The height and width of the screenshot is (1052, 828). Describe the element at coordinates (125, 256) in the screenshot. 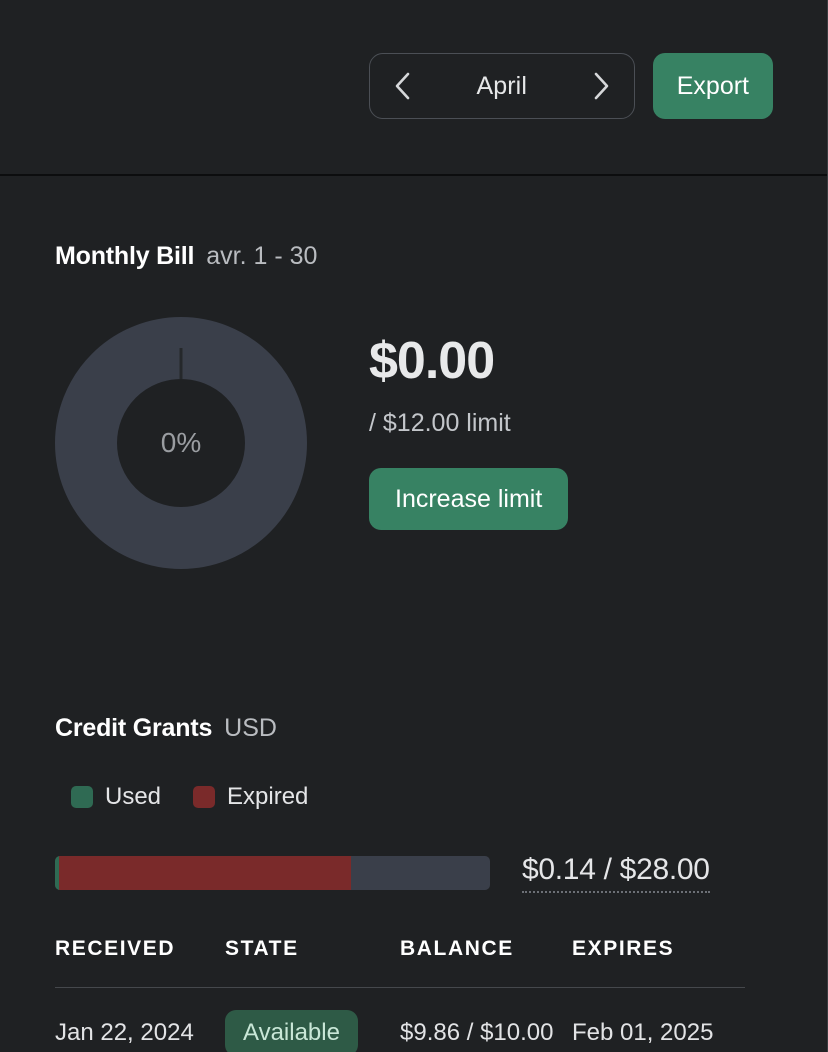

I see `monthly-bill-heading: Monthly Bill` at that location.